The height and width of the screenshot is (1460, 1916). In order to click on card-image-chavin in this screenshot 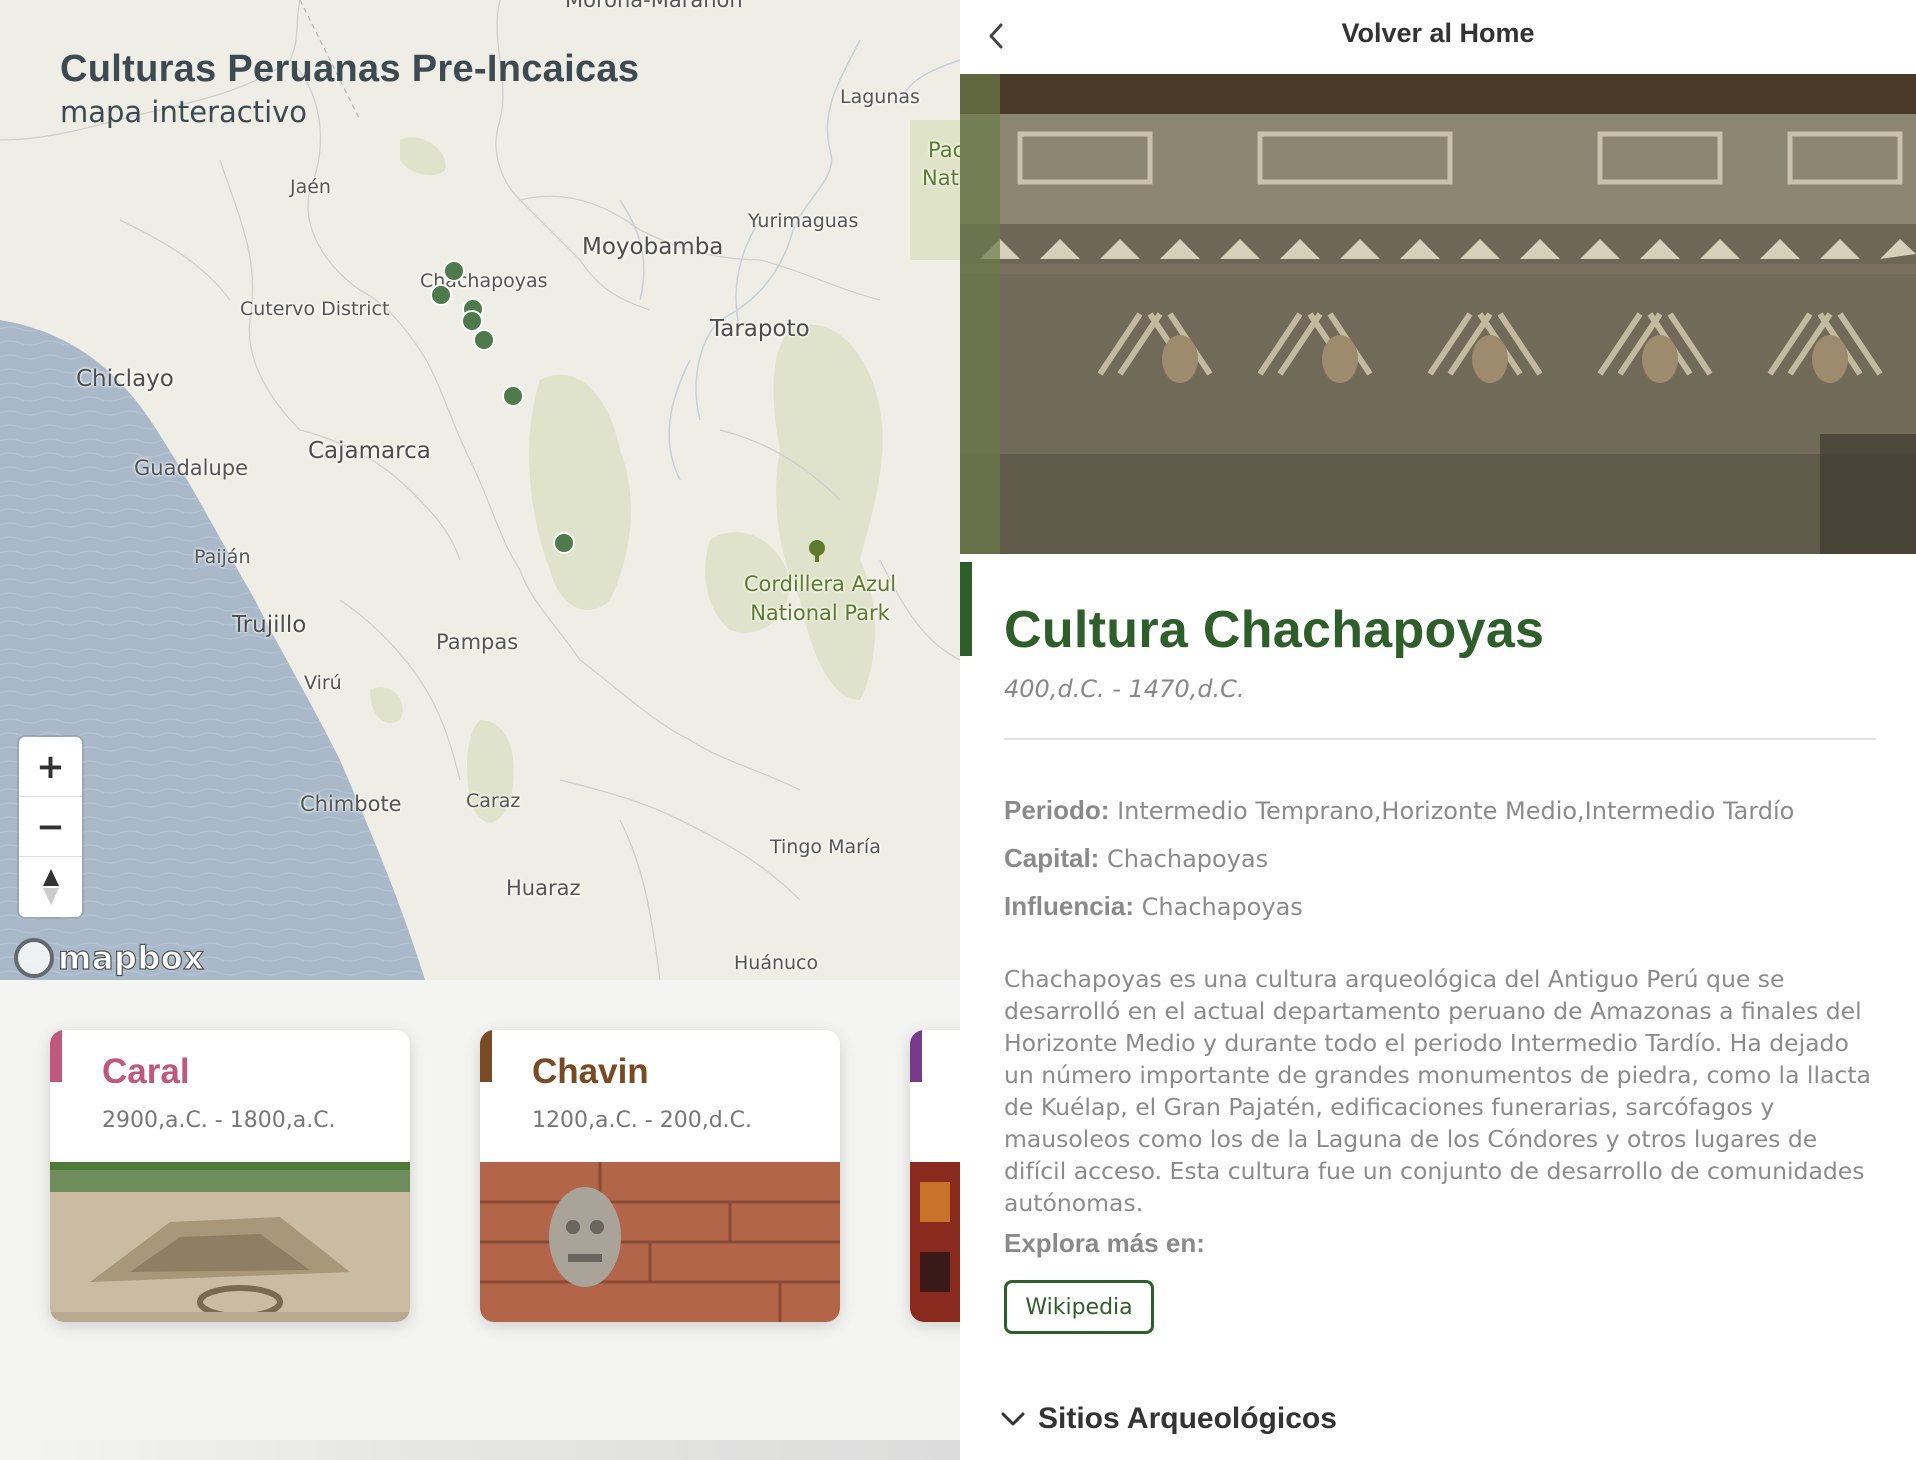, I will do `click(660, 1242)`.